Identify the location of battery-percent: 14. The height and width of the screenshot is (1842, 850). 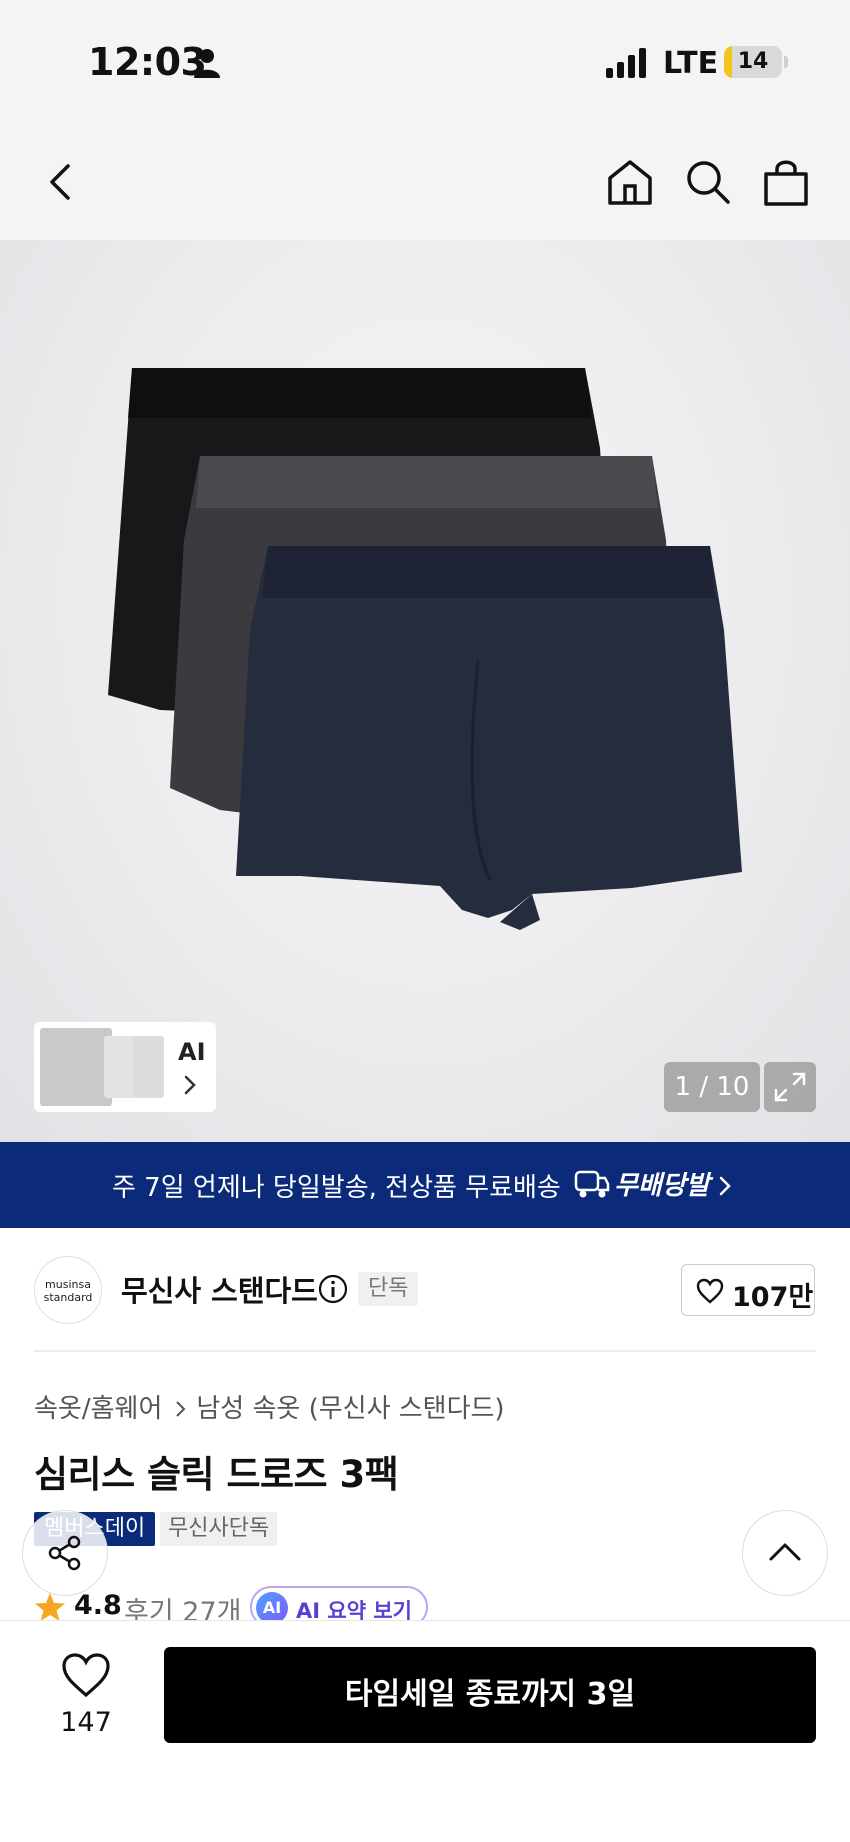
(753, 61).